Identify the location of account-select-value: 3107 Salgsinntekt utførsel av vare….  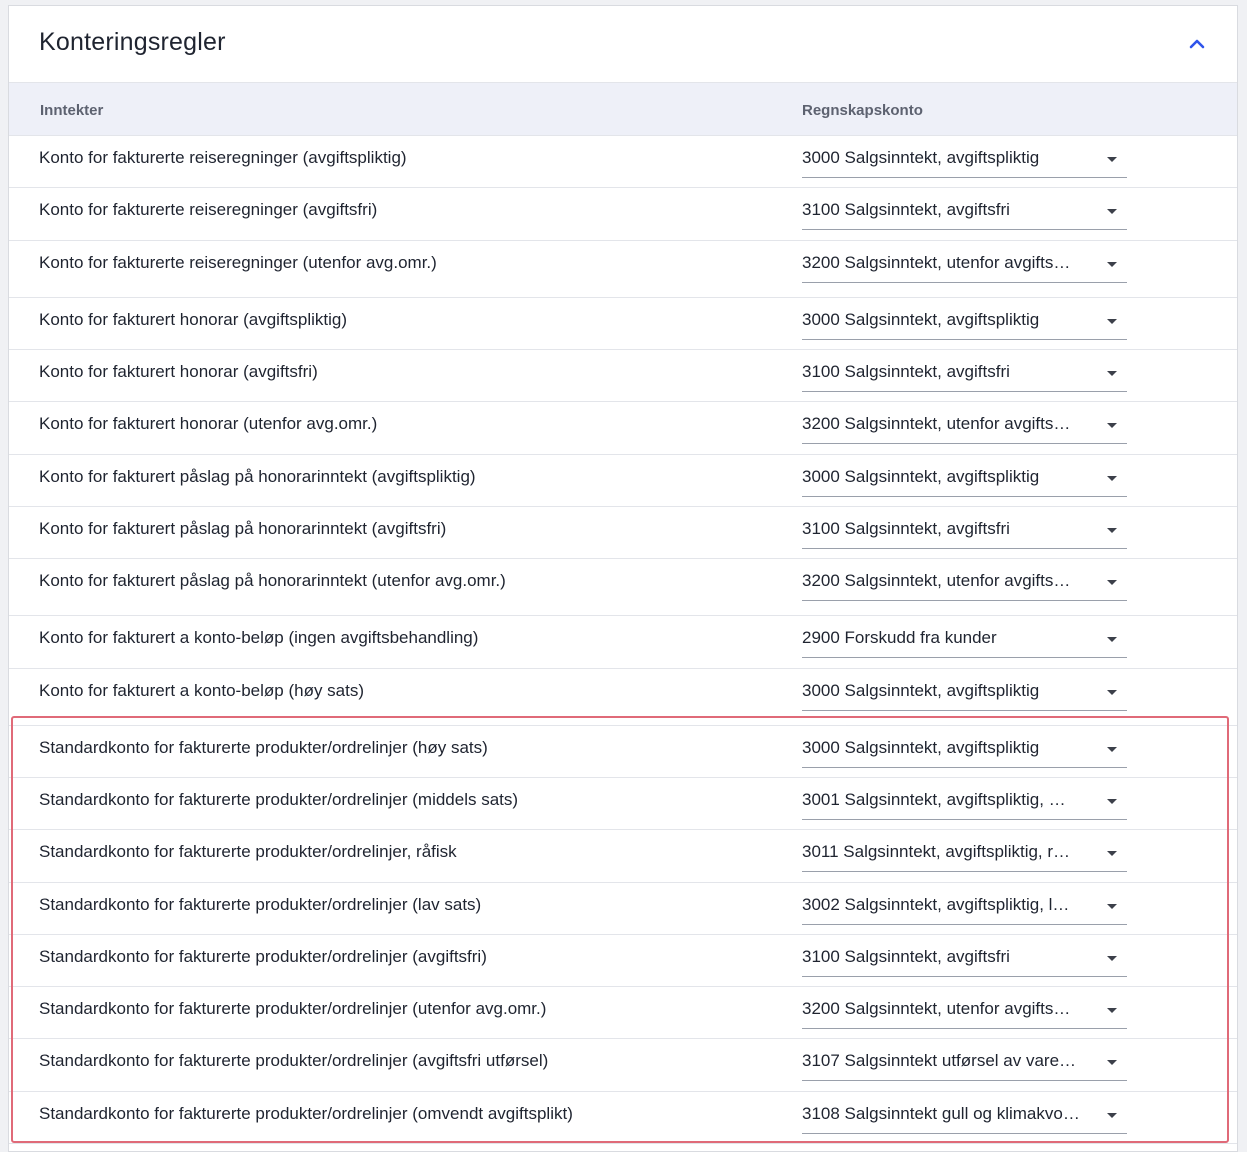
(939, 1060).